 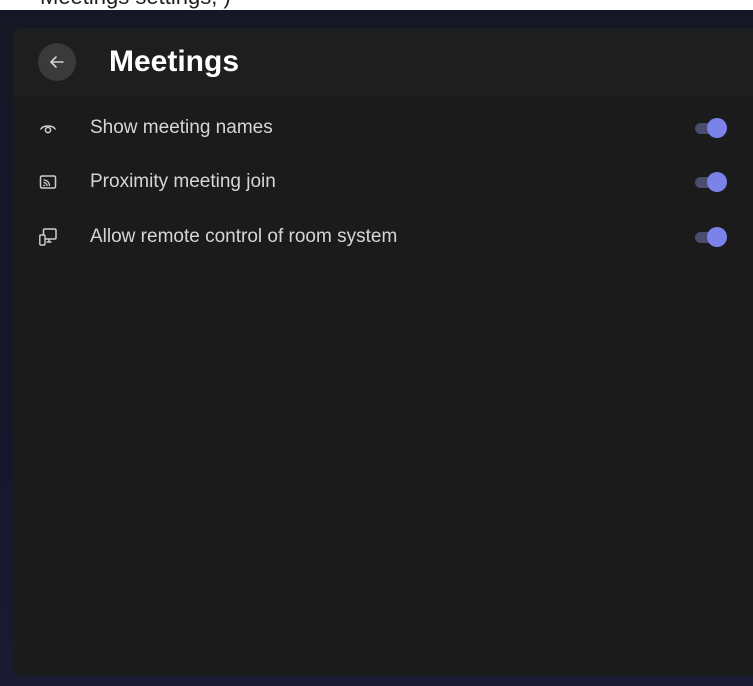 I want to click on remote-device-icon, so click(x=48, y=237).